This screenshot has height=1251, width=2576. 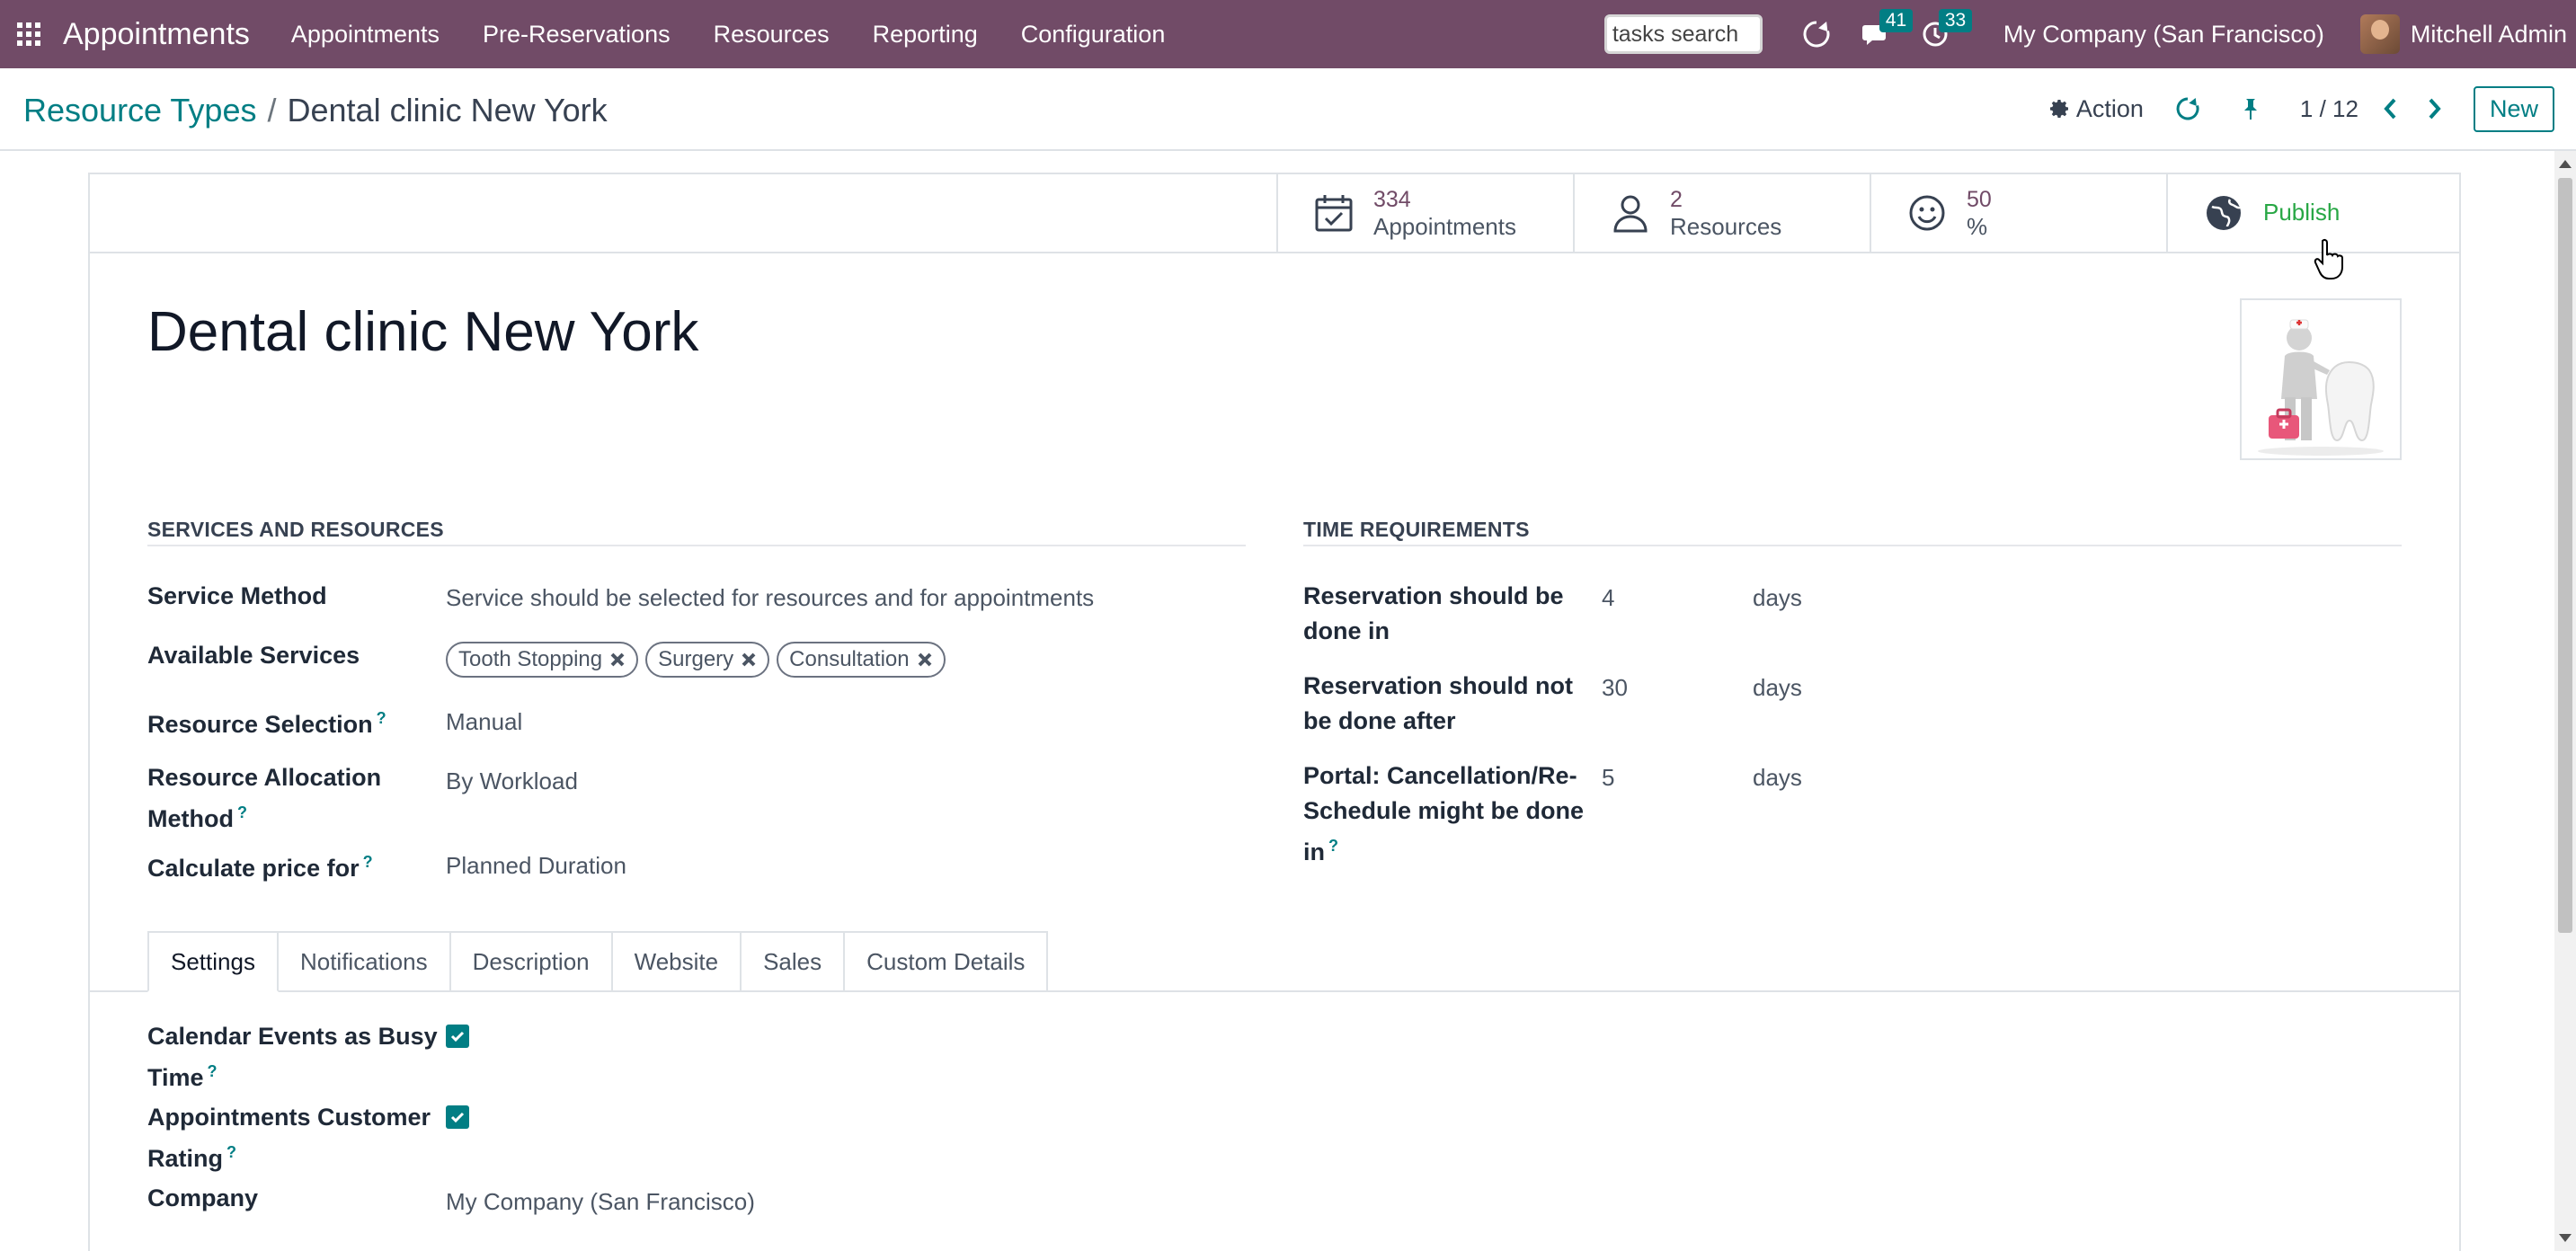 What do you see at coordinates (947, 961) in the screenshot?
I see `tab-custom-details: Custom Details` at bounding box center [947, 961].